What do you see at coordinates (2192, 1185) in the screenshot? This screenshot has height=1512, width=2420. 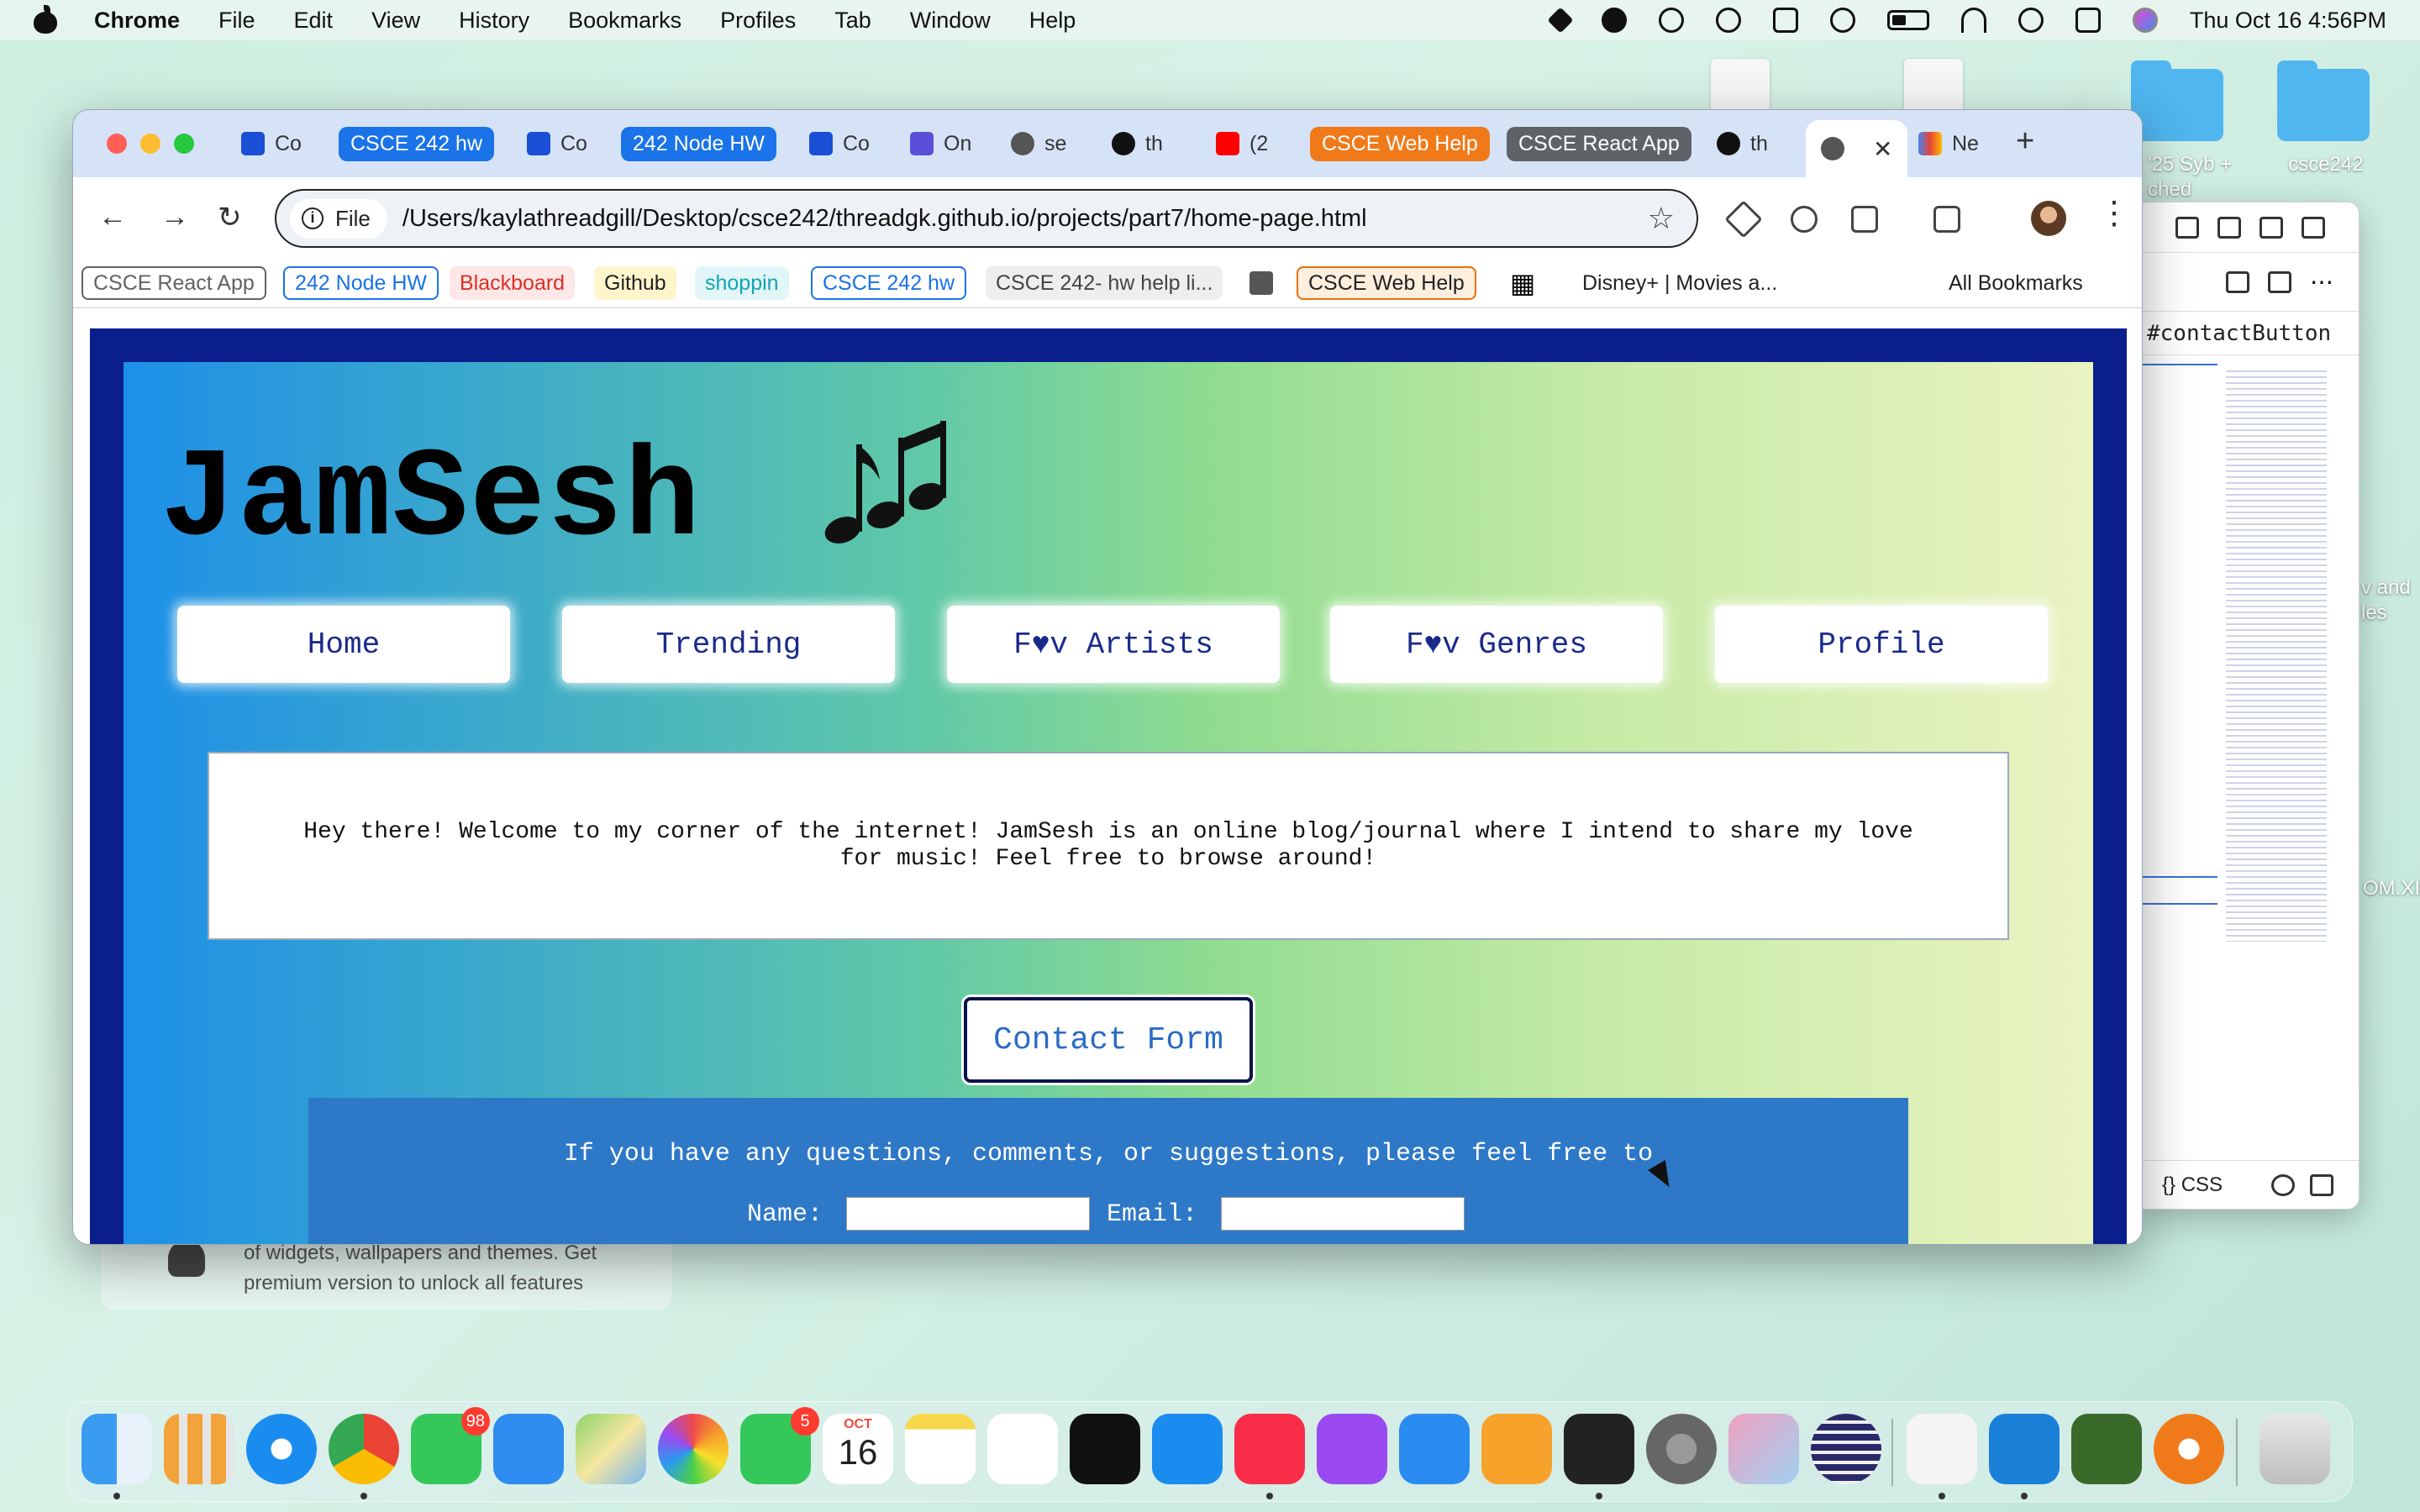 I see `css-tab: {} CSS` at bounding box center [2192, 1185].